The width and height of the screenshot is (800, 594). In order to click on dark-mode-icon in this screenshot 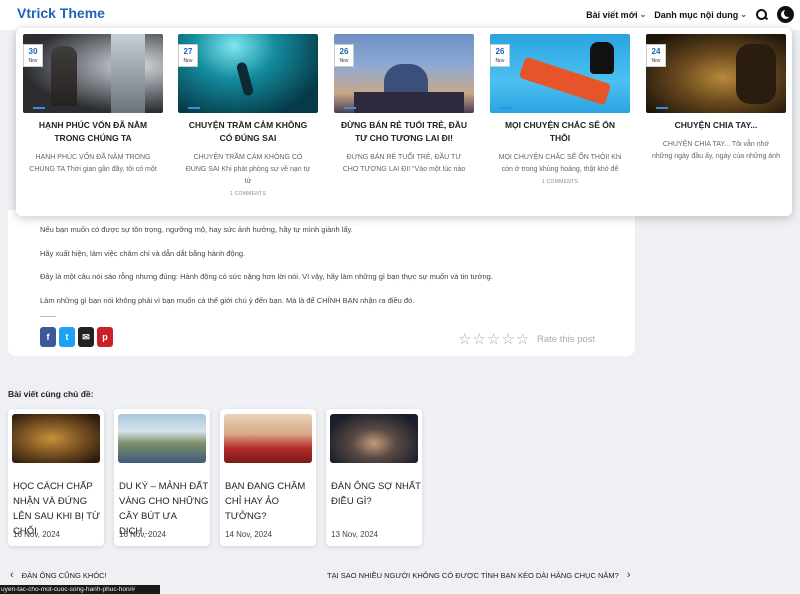, I will do `click(785, 14)`.